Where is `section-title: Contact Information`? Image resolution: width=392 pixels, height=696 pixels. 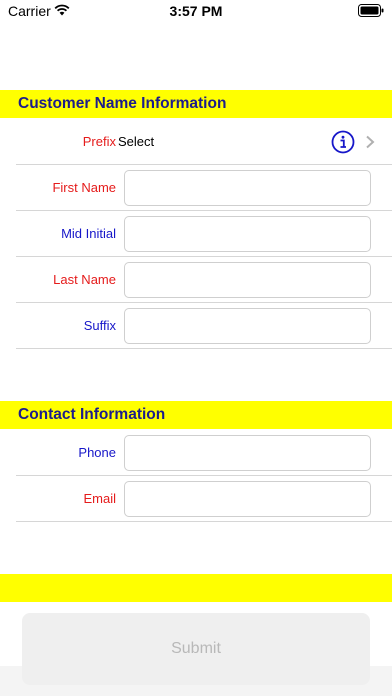
section-title: Contact Information is located at coordinates (92, 414).